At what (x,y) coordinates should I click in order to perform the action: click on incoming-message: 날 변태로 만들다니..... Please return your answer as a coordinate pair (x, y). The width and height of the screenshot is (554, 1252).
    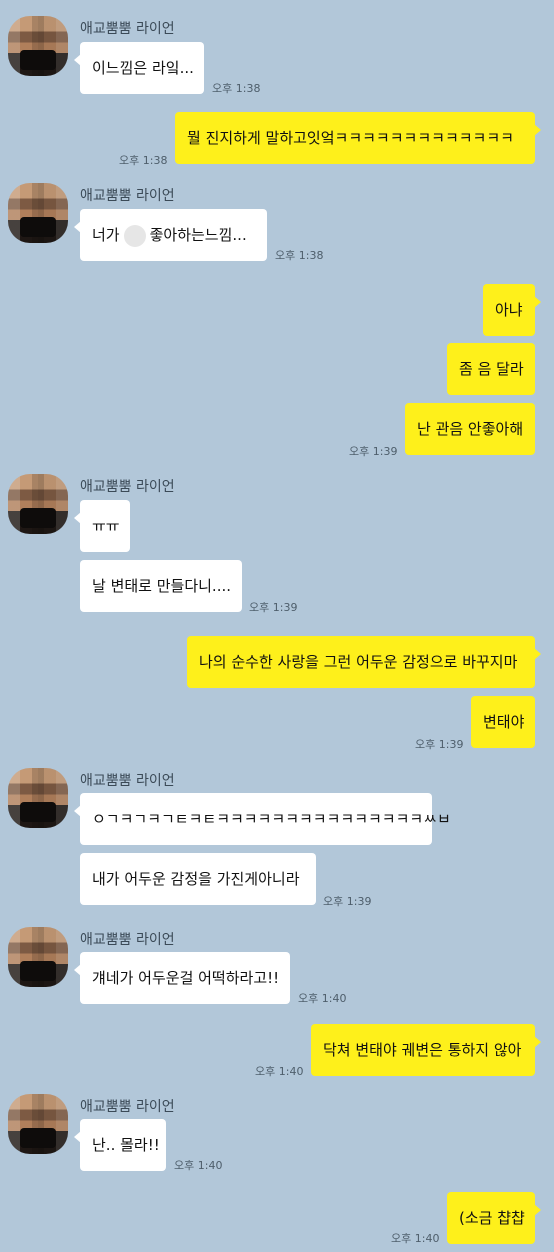
    Looking at the image, I should click on (161, 586).